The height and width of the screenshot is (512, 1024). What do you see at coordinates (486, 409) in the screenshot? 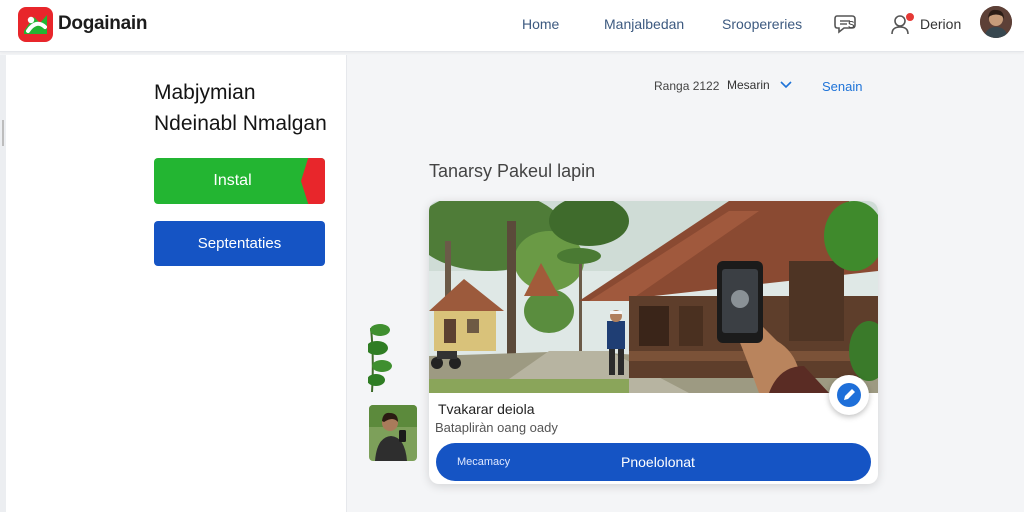
I see `card-title: Tvakarar deiola` at bounding box center [486, 409].